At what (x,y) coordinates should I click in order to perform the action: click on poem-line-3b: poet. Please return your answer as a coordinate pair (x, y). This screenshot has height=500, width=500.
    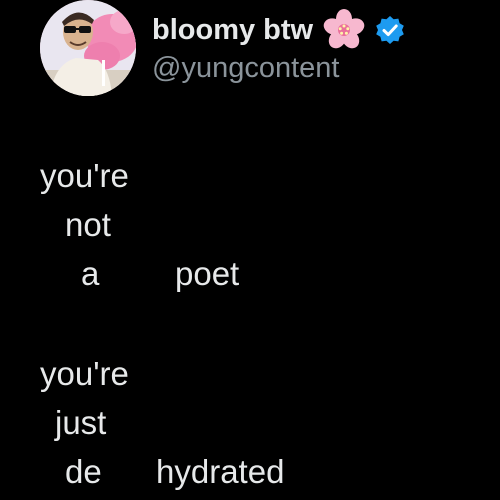
    Looking at the image, I should click on (207, 273).